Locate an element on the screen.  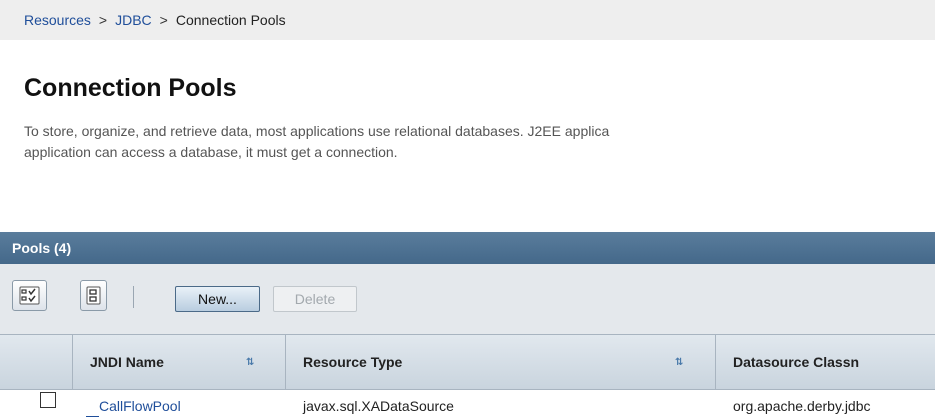
deselect-all-icon is located at coordinates (93, 295).